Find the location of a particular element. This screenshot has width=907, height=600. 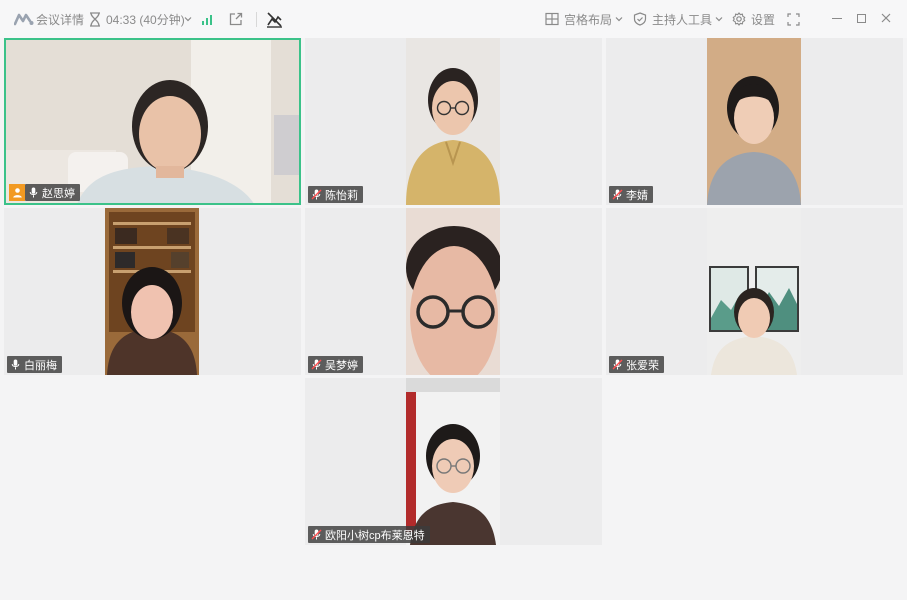

participant-name: 张爱荣 is located at coordinates (642, 365).